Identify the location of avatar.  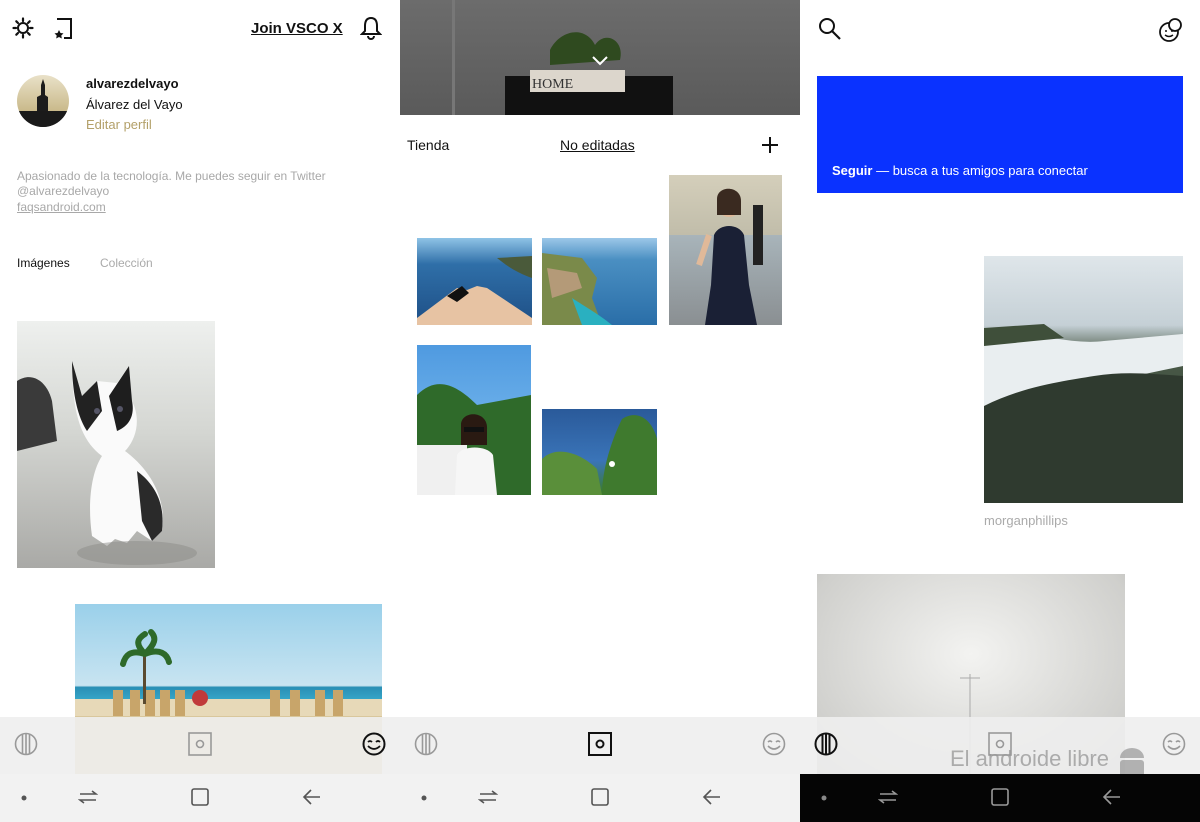
(43, 101).